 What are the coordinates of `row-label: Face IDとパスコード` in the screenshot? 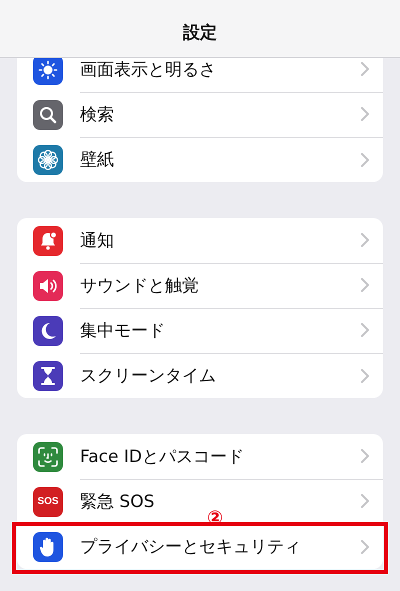 It's located at (220, 456).